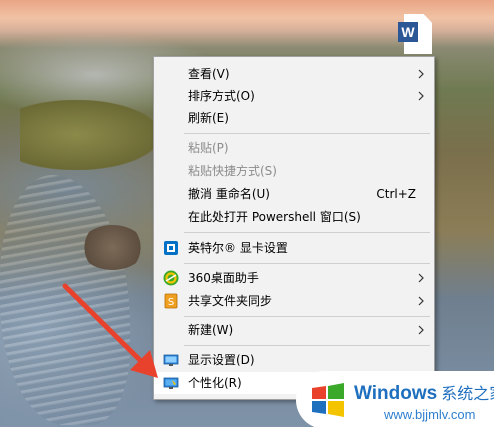 The image size is (494, 429). Describe the element at coordinates (294, 248) in the screenshot. I see `menu-item-intel-graphics: 英特尔® 显卡设置` at that location.